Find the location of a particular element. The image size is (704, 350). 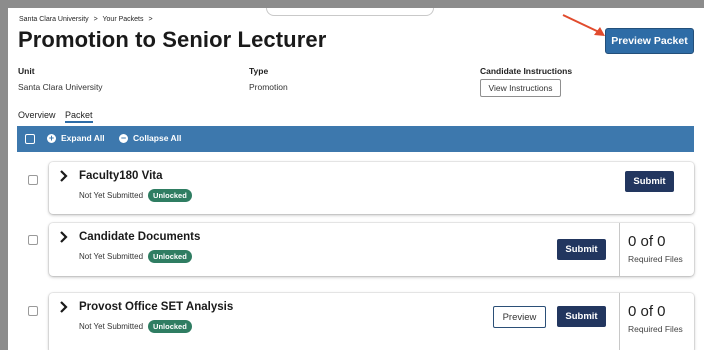

window-frame-left is located at coordinates (4, 175).